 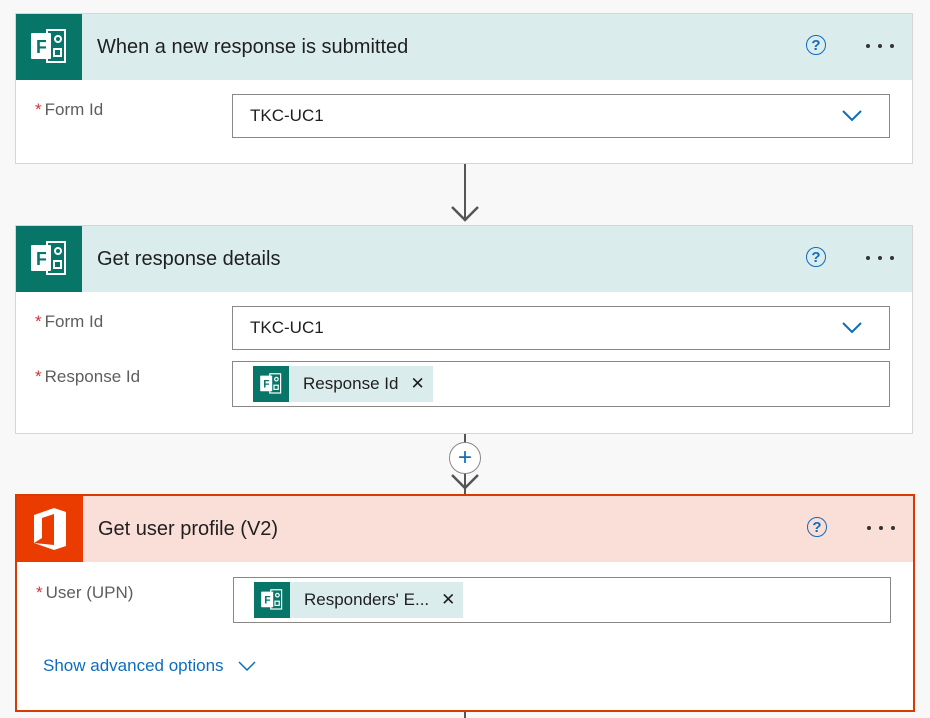 What do you see at coordinates (88, 376) in the screenshot?
I see `response-id-label: * Response Id` at bounding box center [88, 376].